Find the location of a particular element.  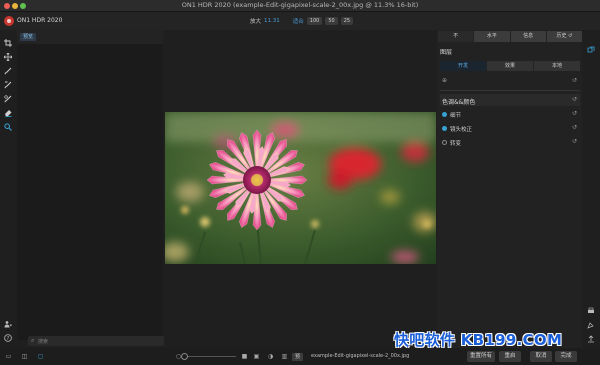

grid-view-icon: ▥ is located at coordinates (284, 356).